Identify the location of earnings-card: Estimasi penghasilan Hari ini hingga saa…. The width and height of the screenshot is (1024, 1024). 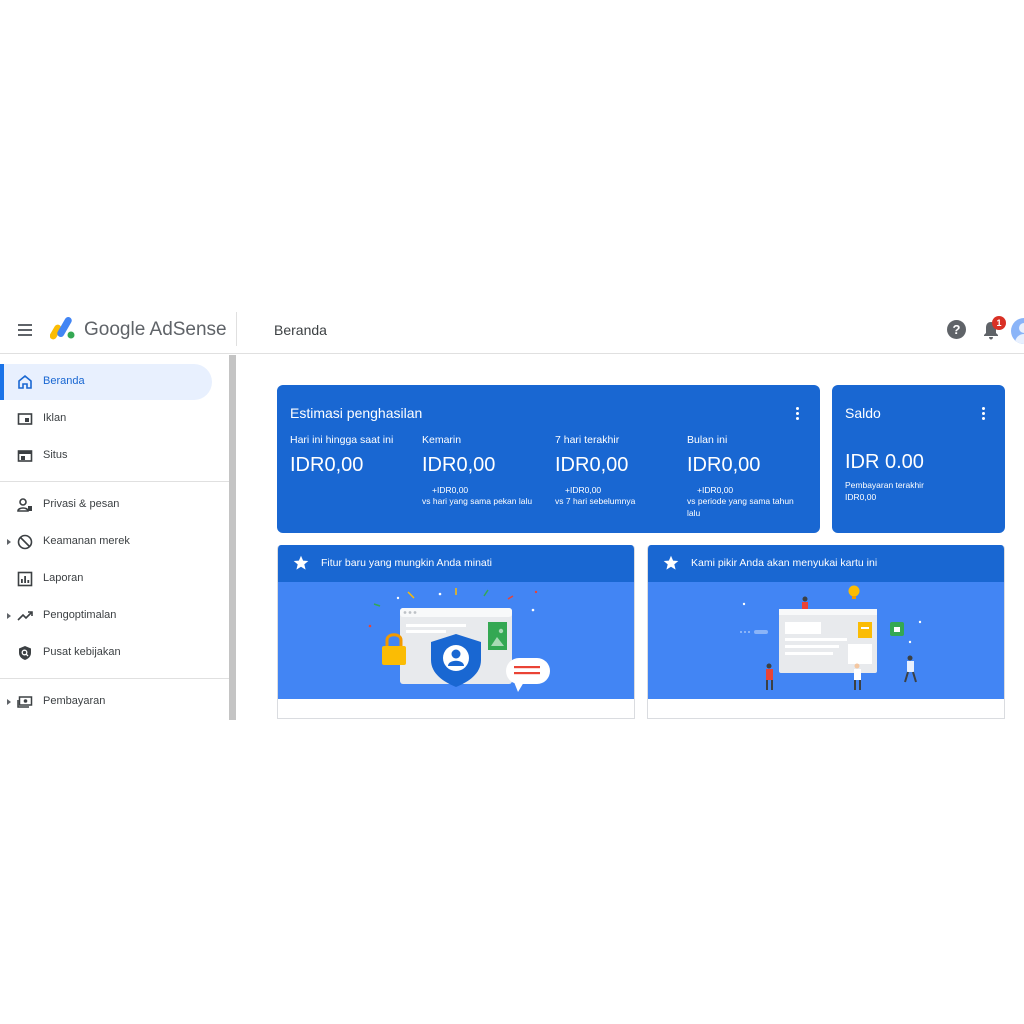
(548, 459).